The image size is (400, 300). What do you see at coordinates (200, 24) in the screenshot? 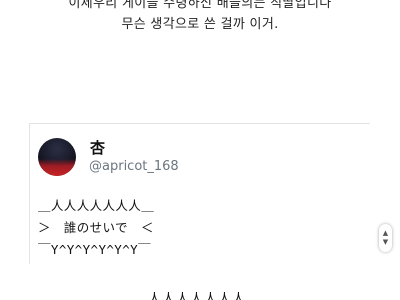
I see `caption-line-2: 무슨 생각으로 쓴 걸까 이거.` at bounding box center [200, 24].